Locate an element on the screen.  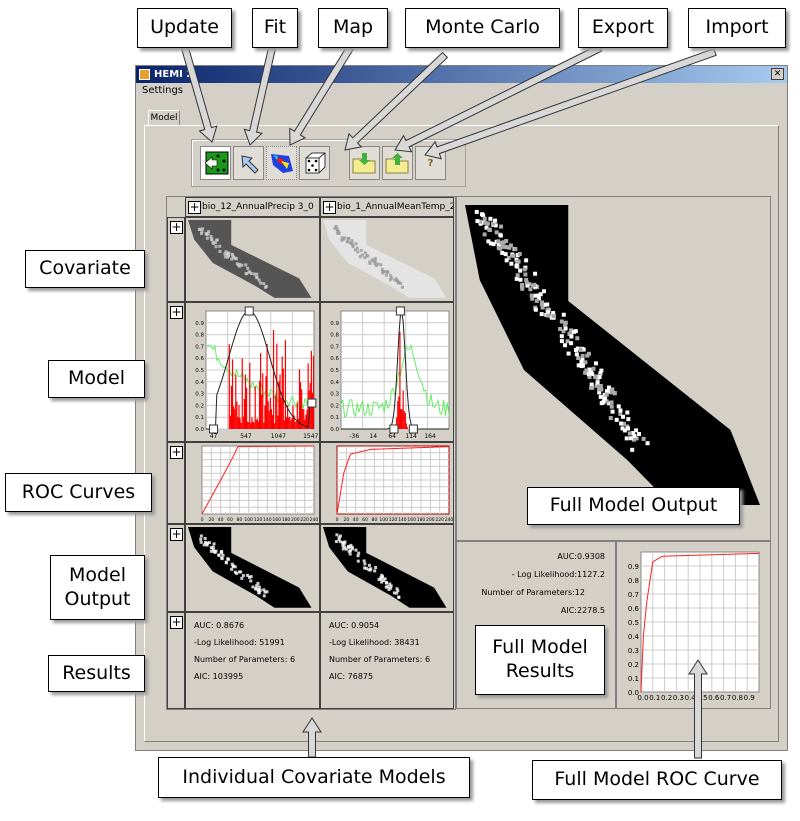
note-full-output: Full Model Output is located at coordinates (633, 506).